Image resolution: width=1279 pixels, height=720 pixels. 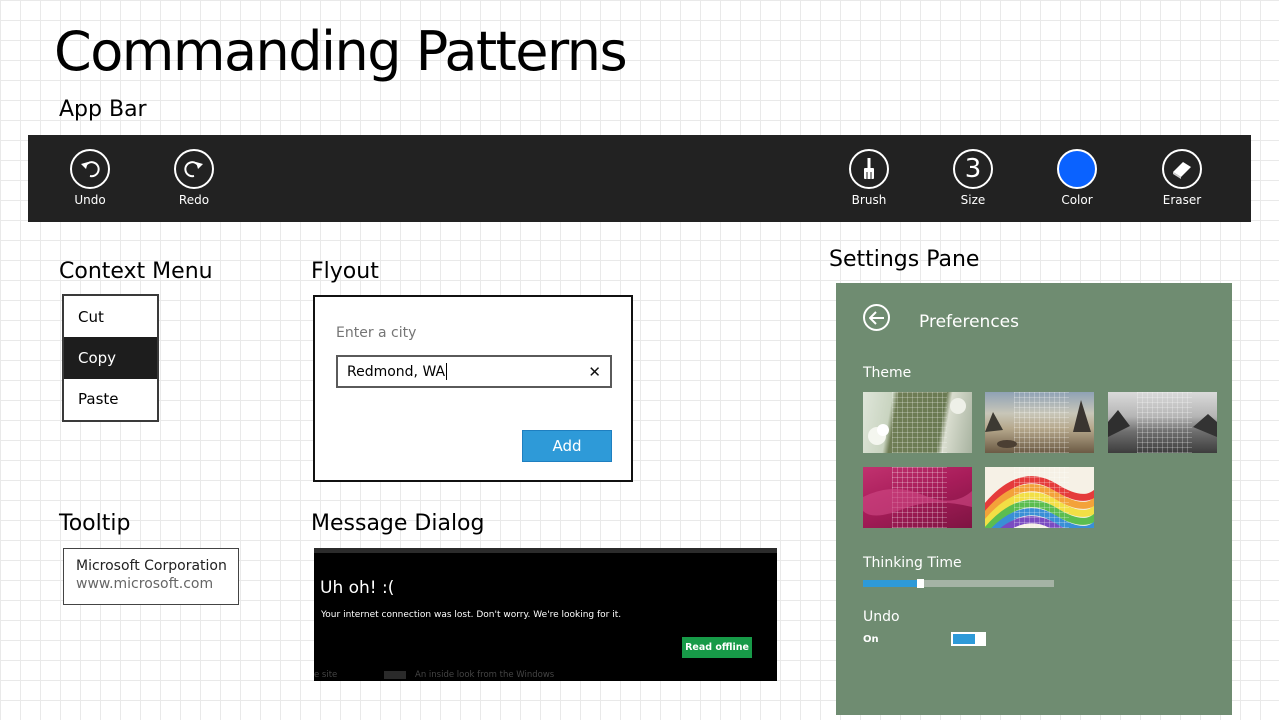 I want to click on city-input-value: Redmond, WA, so click(x=396, y=371).